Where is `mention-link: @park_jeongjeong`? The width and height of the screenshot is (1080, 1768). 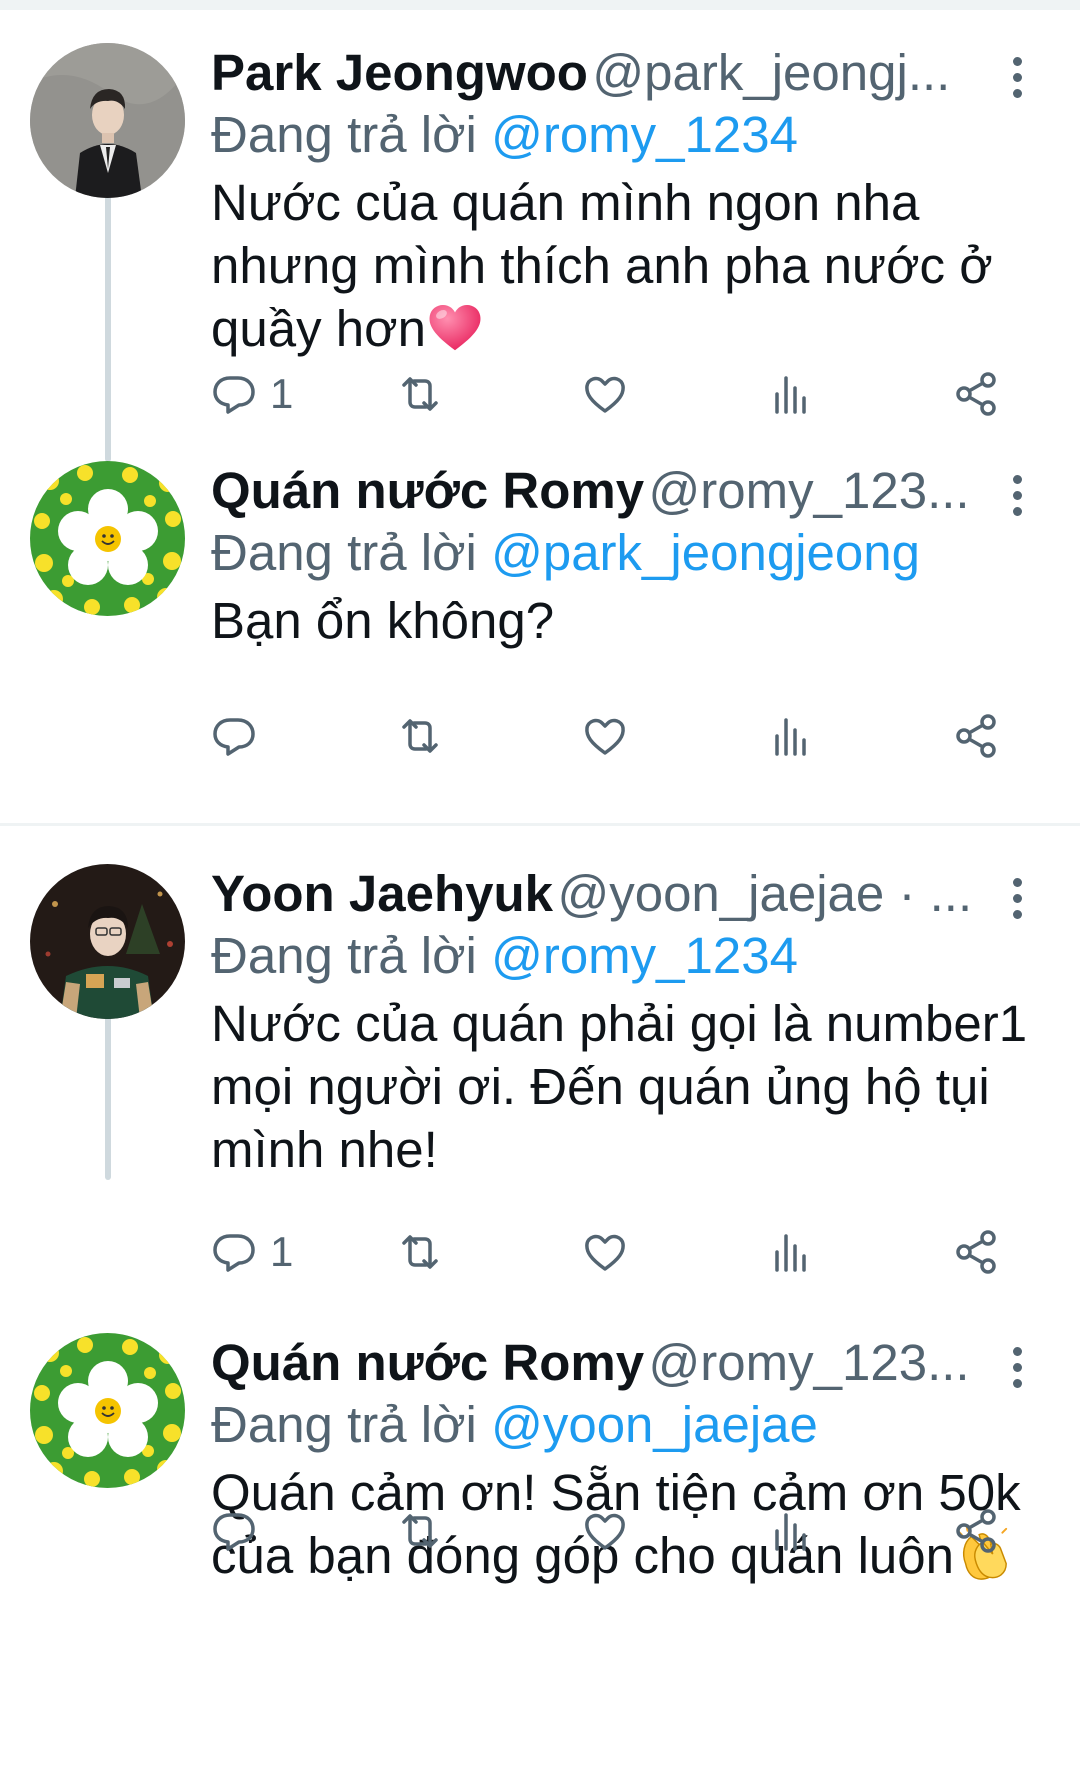
mention-link: @park_jeongjeong is located at coordinates (705, 552).